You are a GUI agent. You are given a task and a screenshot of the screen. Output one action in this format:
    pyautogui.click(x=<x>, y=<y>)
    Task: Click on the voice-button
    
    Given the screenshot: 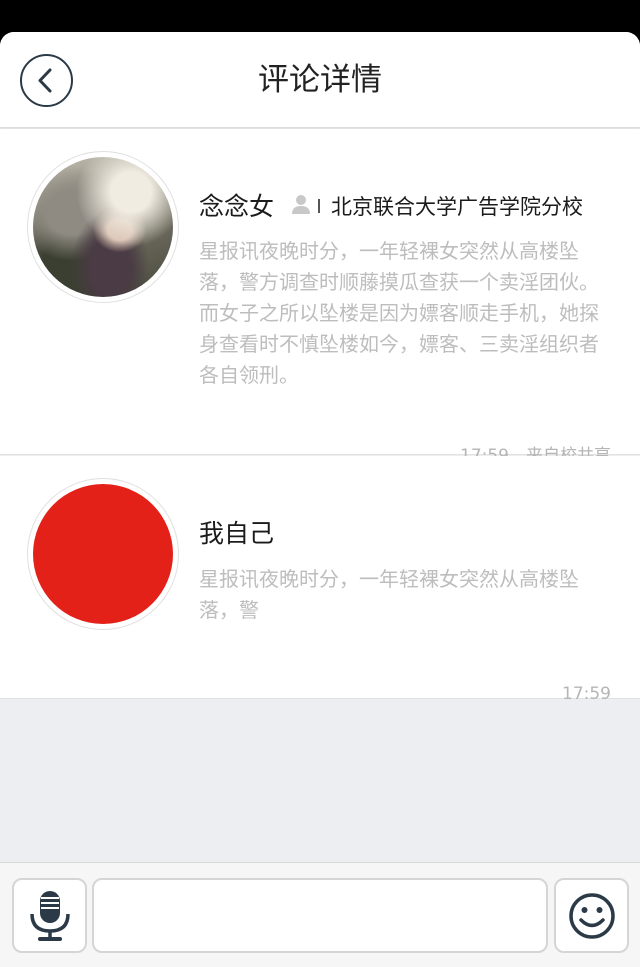 What is the action you would take?
    pyautogui.click(x=49, y=915)
    